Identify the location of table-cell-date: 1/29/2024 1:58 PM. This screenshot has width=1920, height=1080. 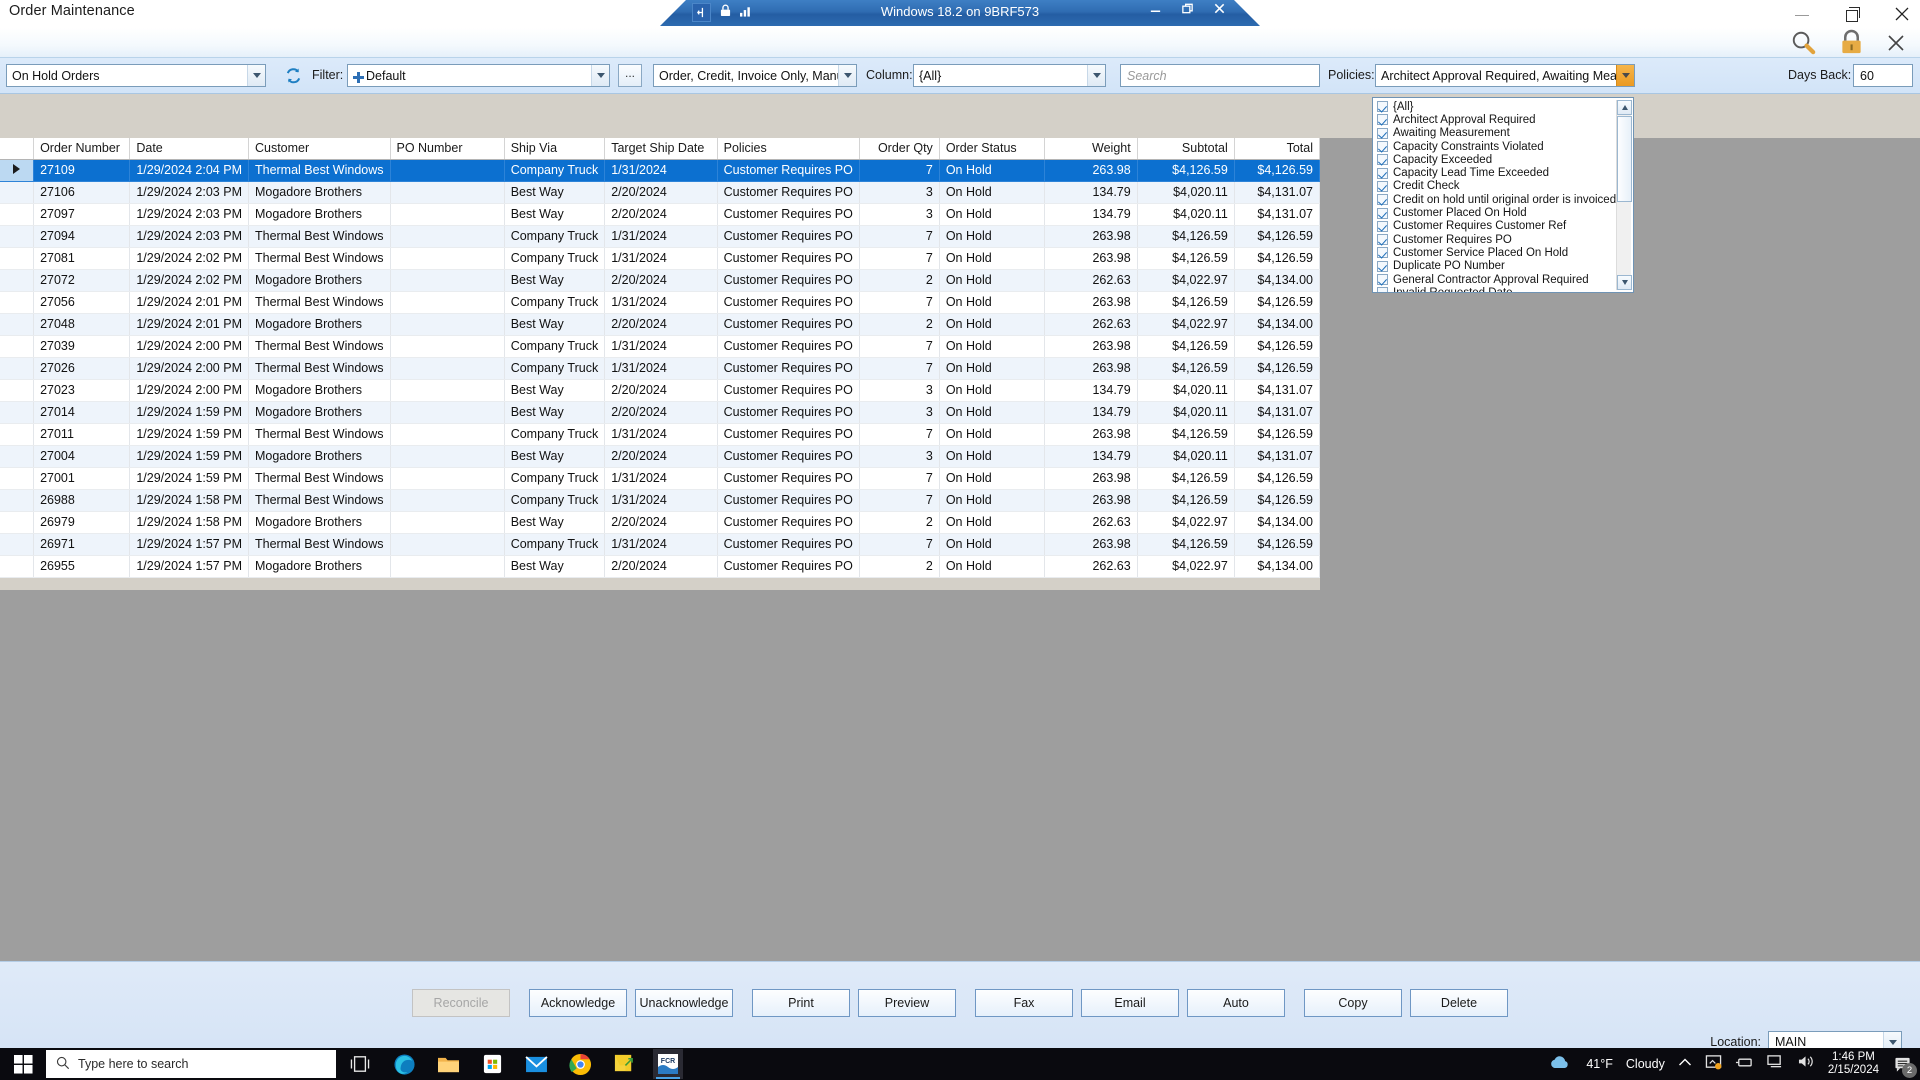
(189, 522).